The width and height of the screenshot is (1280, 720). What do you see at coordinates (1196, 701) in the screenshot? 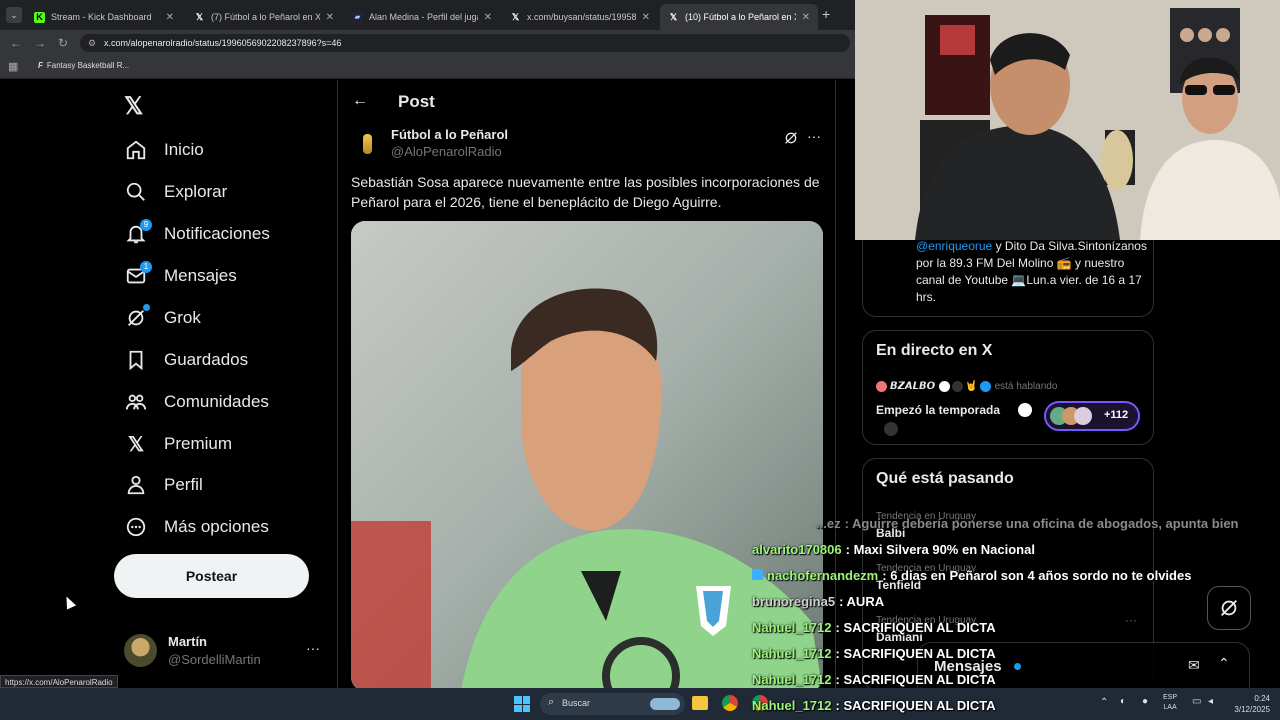
I see `display-icon: ▭` at bounding box center [1196, 701].